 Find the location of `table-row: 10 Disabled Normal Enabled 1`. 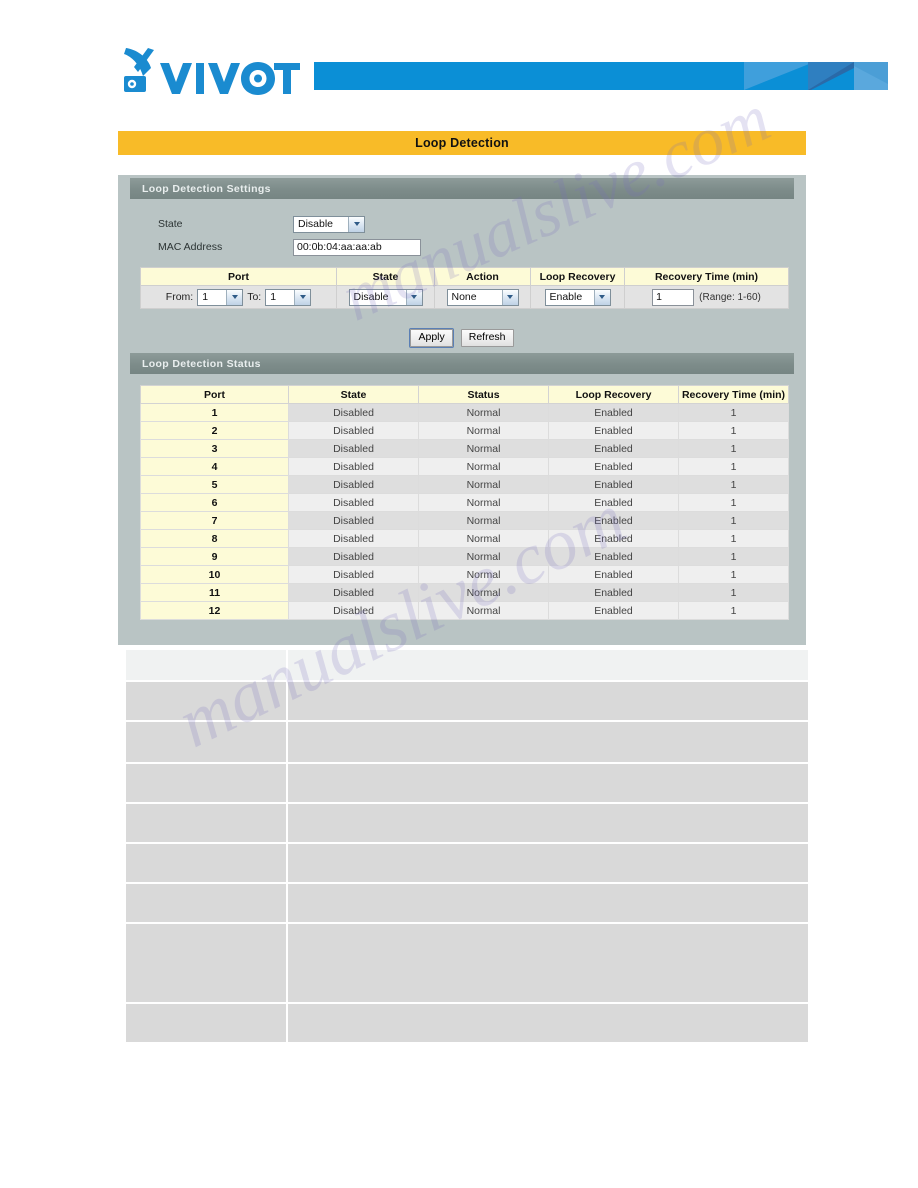

table-row: 10 Disabled Normal Enabled 1 is located at coordinates (464, 574).